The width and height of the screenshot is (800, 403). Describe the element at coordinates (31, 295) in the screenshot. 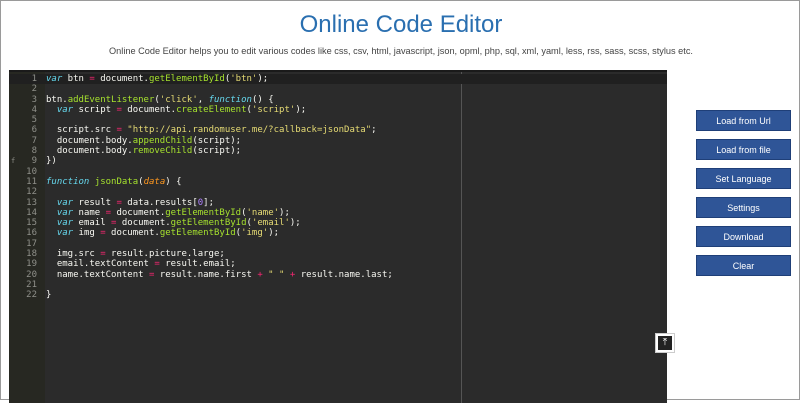

I see `line-number: 22` at that location.